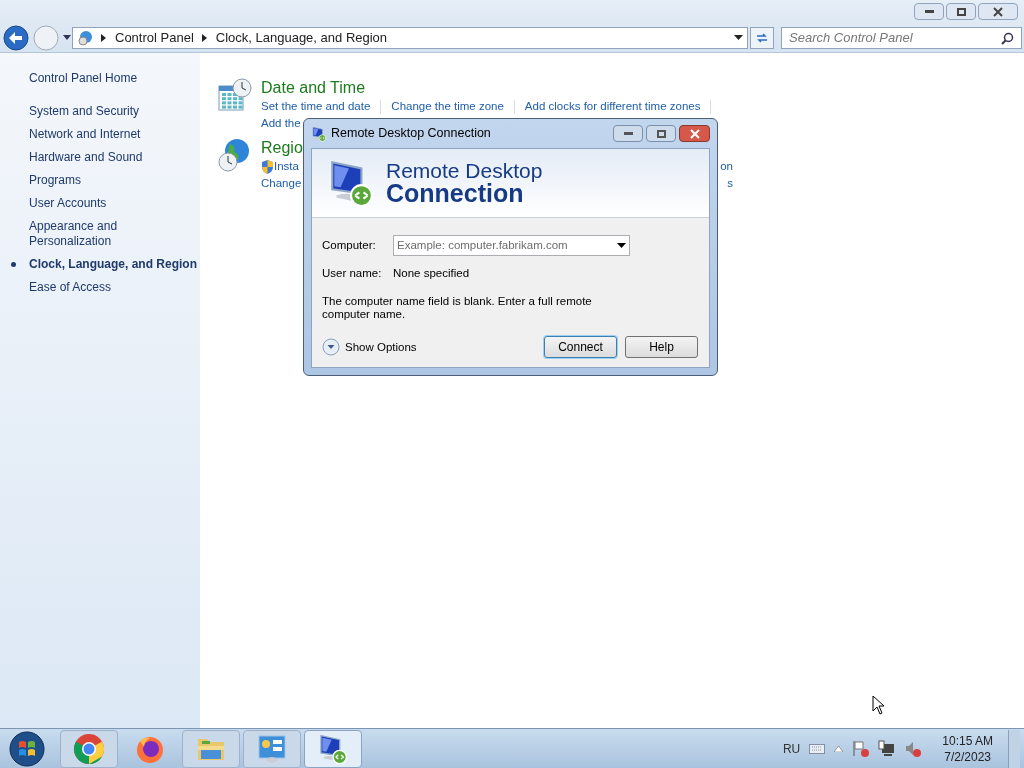  Describe the element at coordinates (114, 180) in the screenshot. I see `sidebar-link: Programs` at that location.